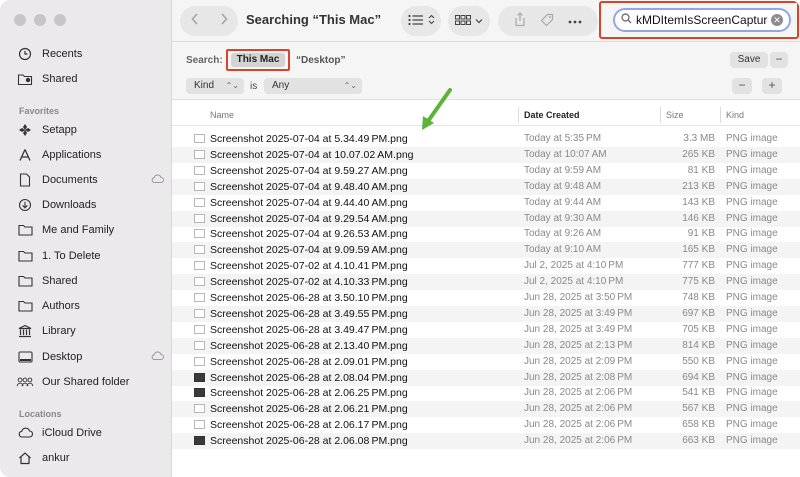  What do you see at coordinates (735, 115) in the screenshot?
I see `column-header-kind: Kind` at bounding box center [735, 115].